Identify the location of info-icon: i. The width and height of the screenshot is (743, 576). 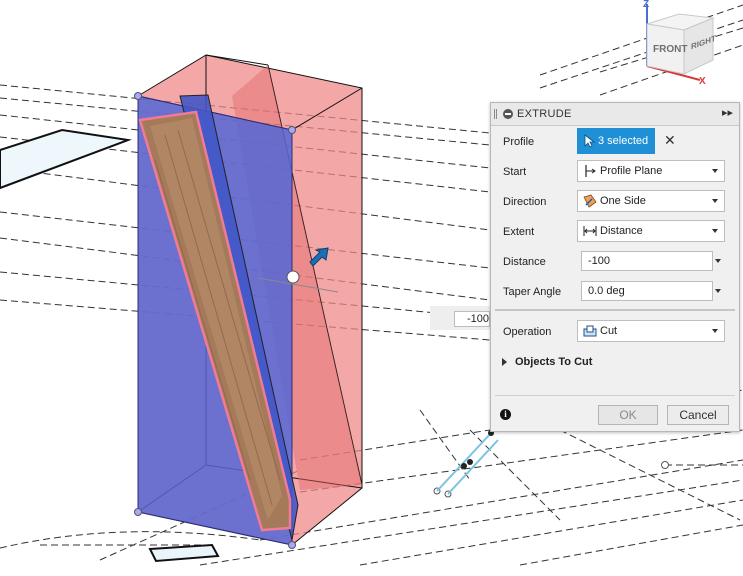
(505, 414).